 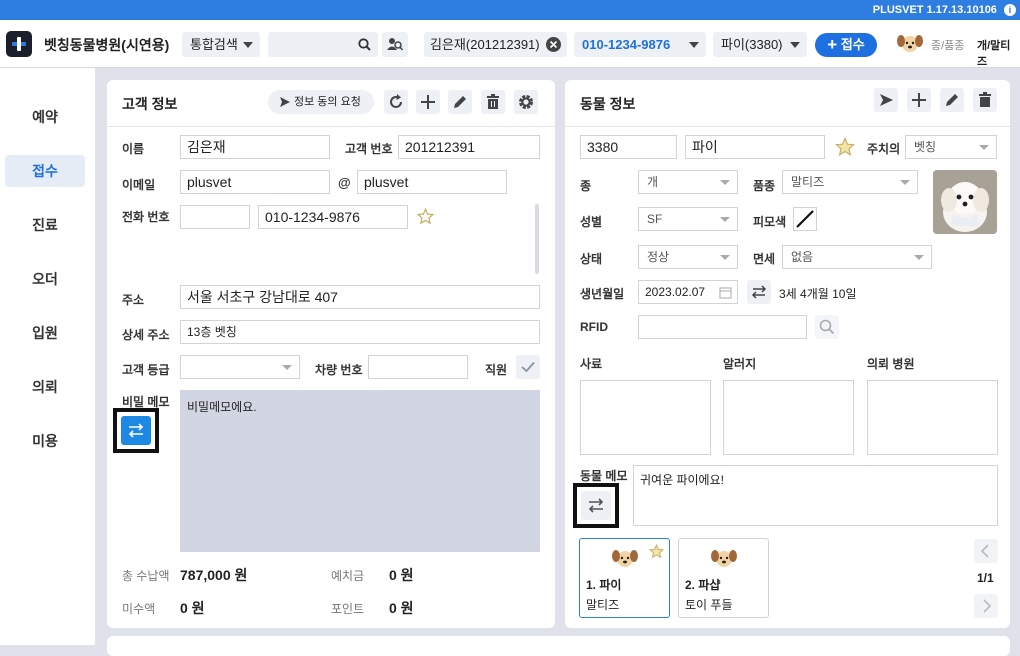 I want to click on refresh-icon, so click(x=396, y=101).